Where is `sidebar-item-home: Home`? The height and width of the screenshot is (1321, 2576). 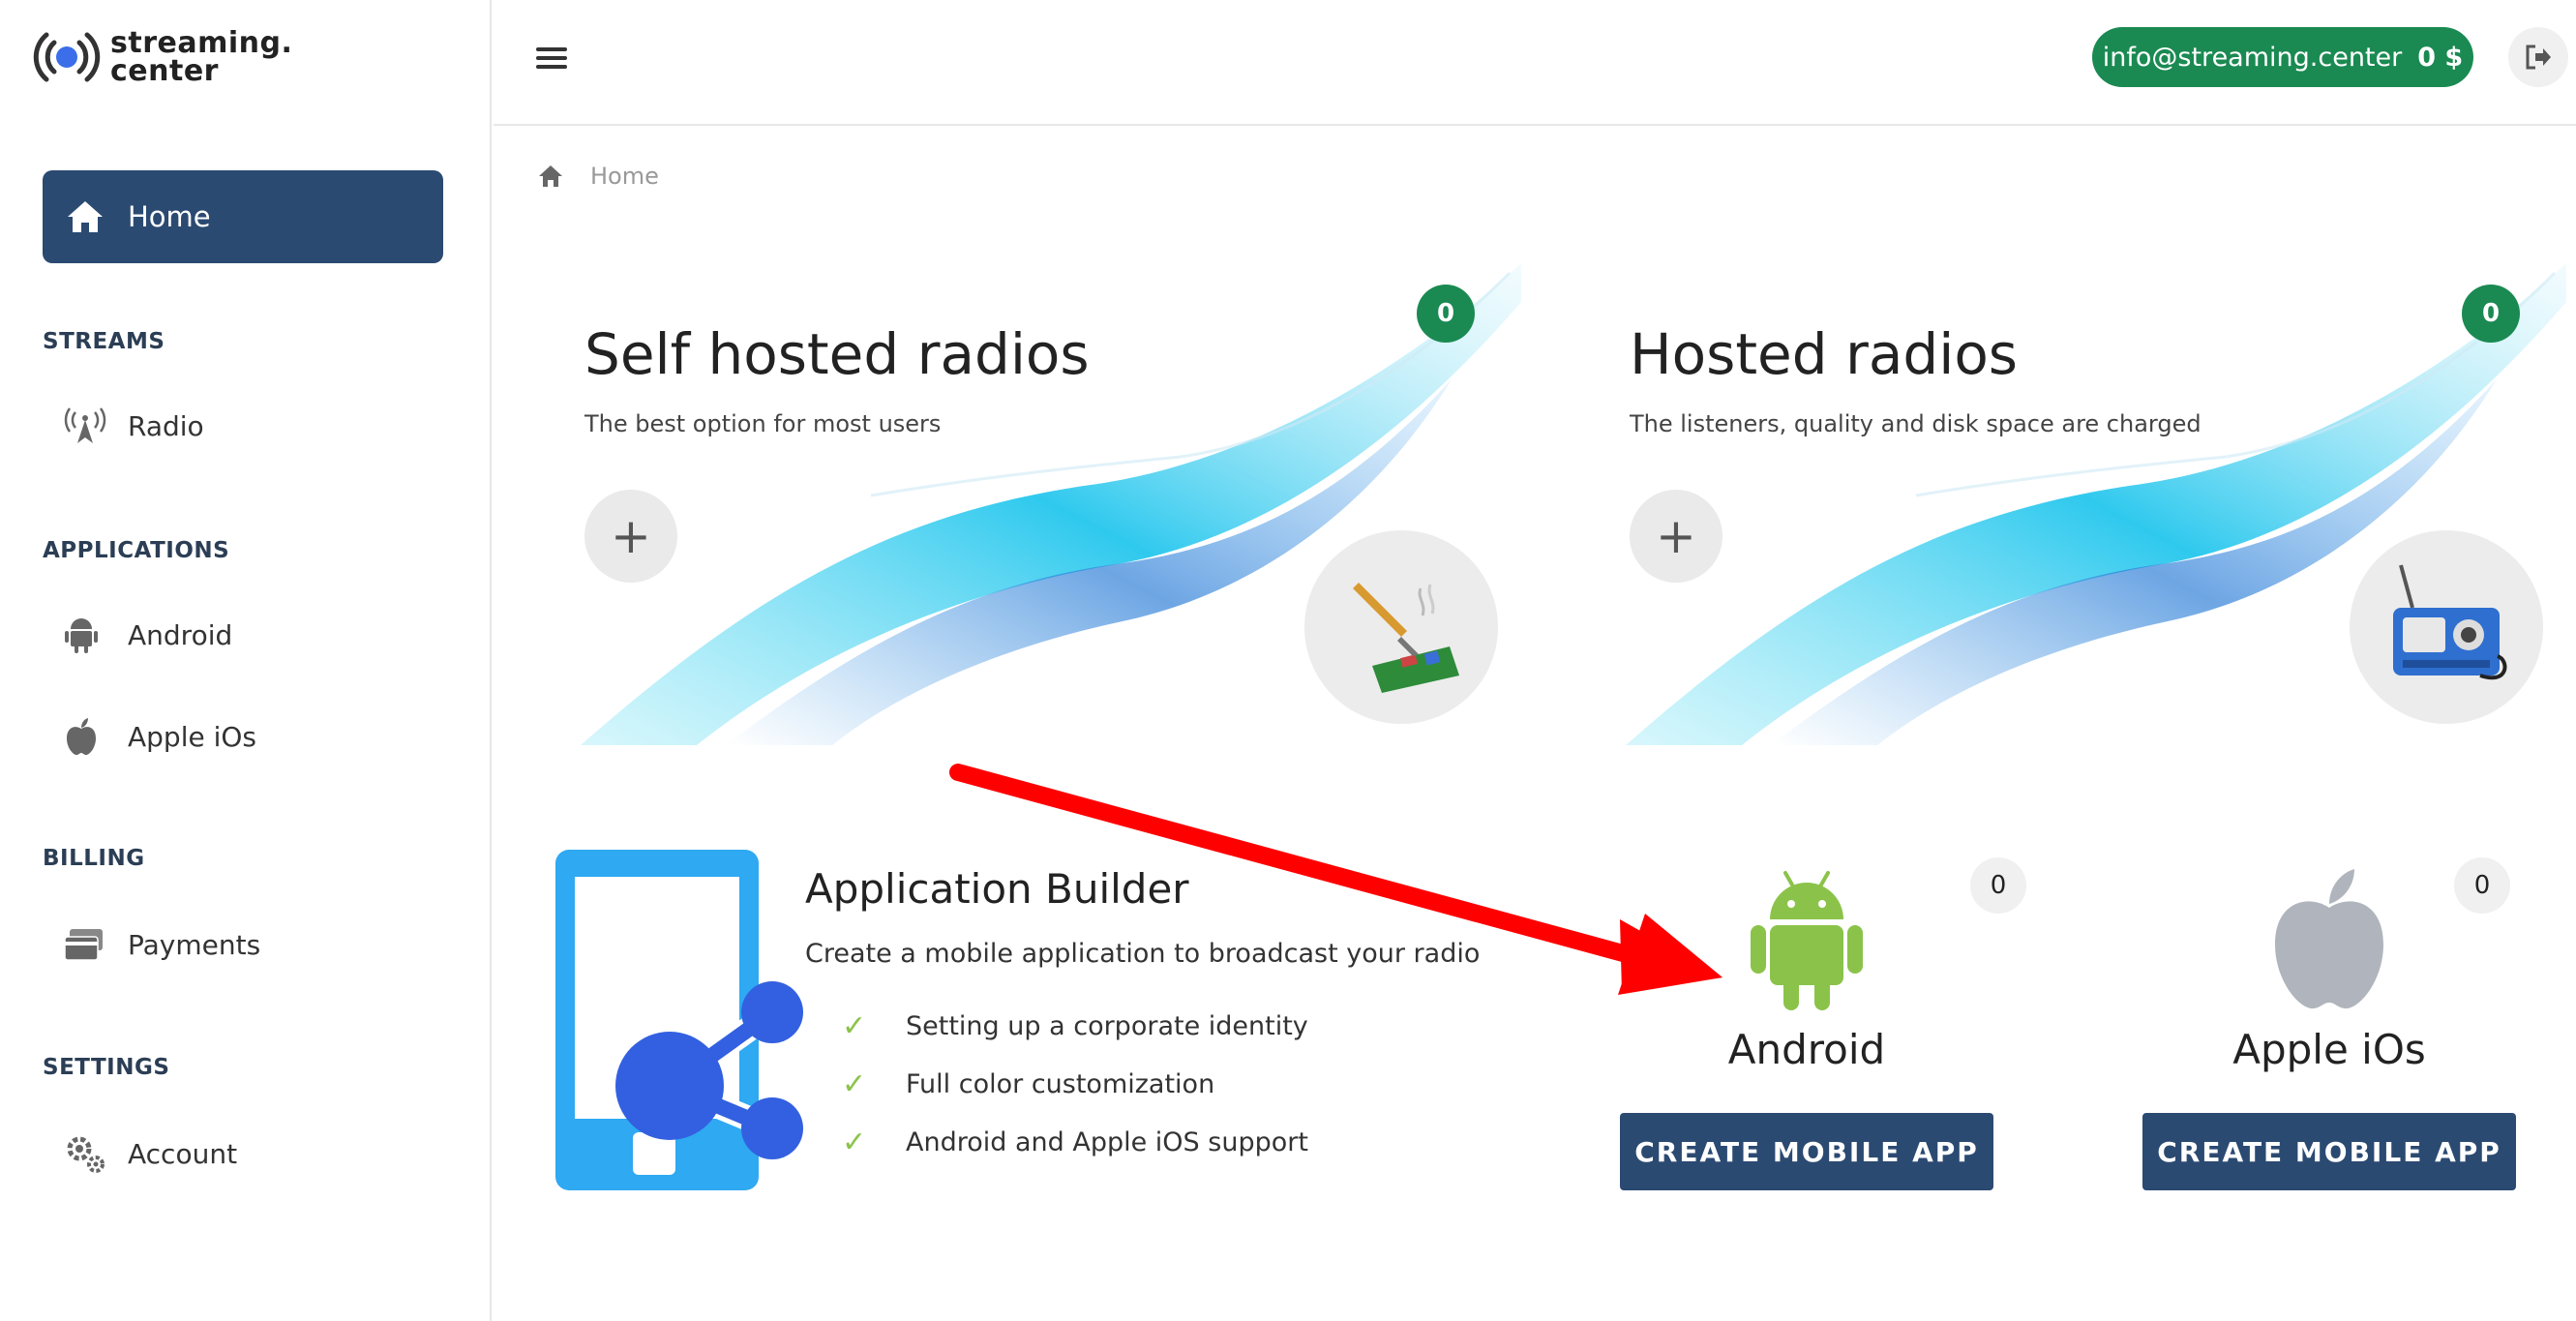 sidebar-item-home: Home is located at coordinates (243, 217).